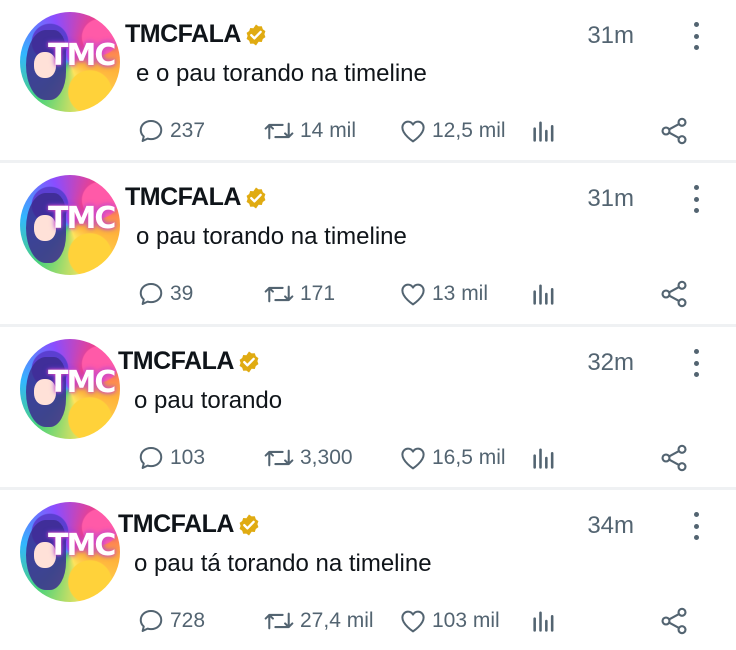 This screenshot has height=650, width=736. What do you see at coordinates (188, 130) in the screenshot?
I see `reply-count: 237` at bounding box center [188, 130].